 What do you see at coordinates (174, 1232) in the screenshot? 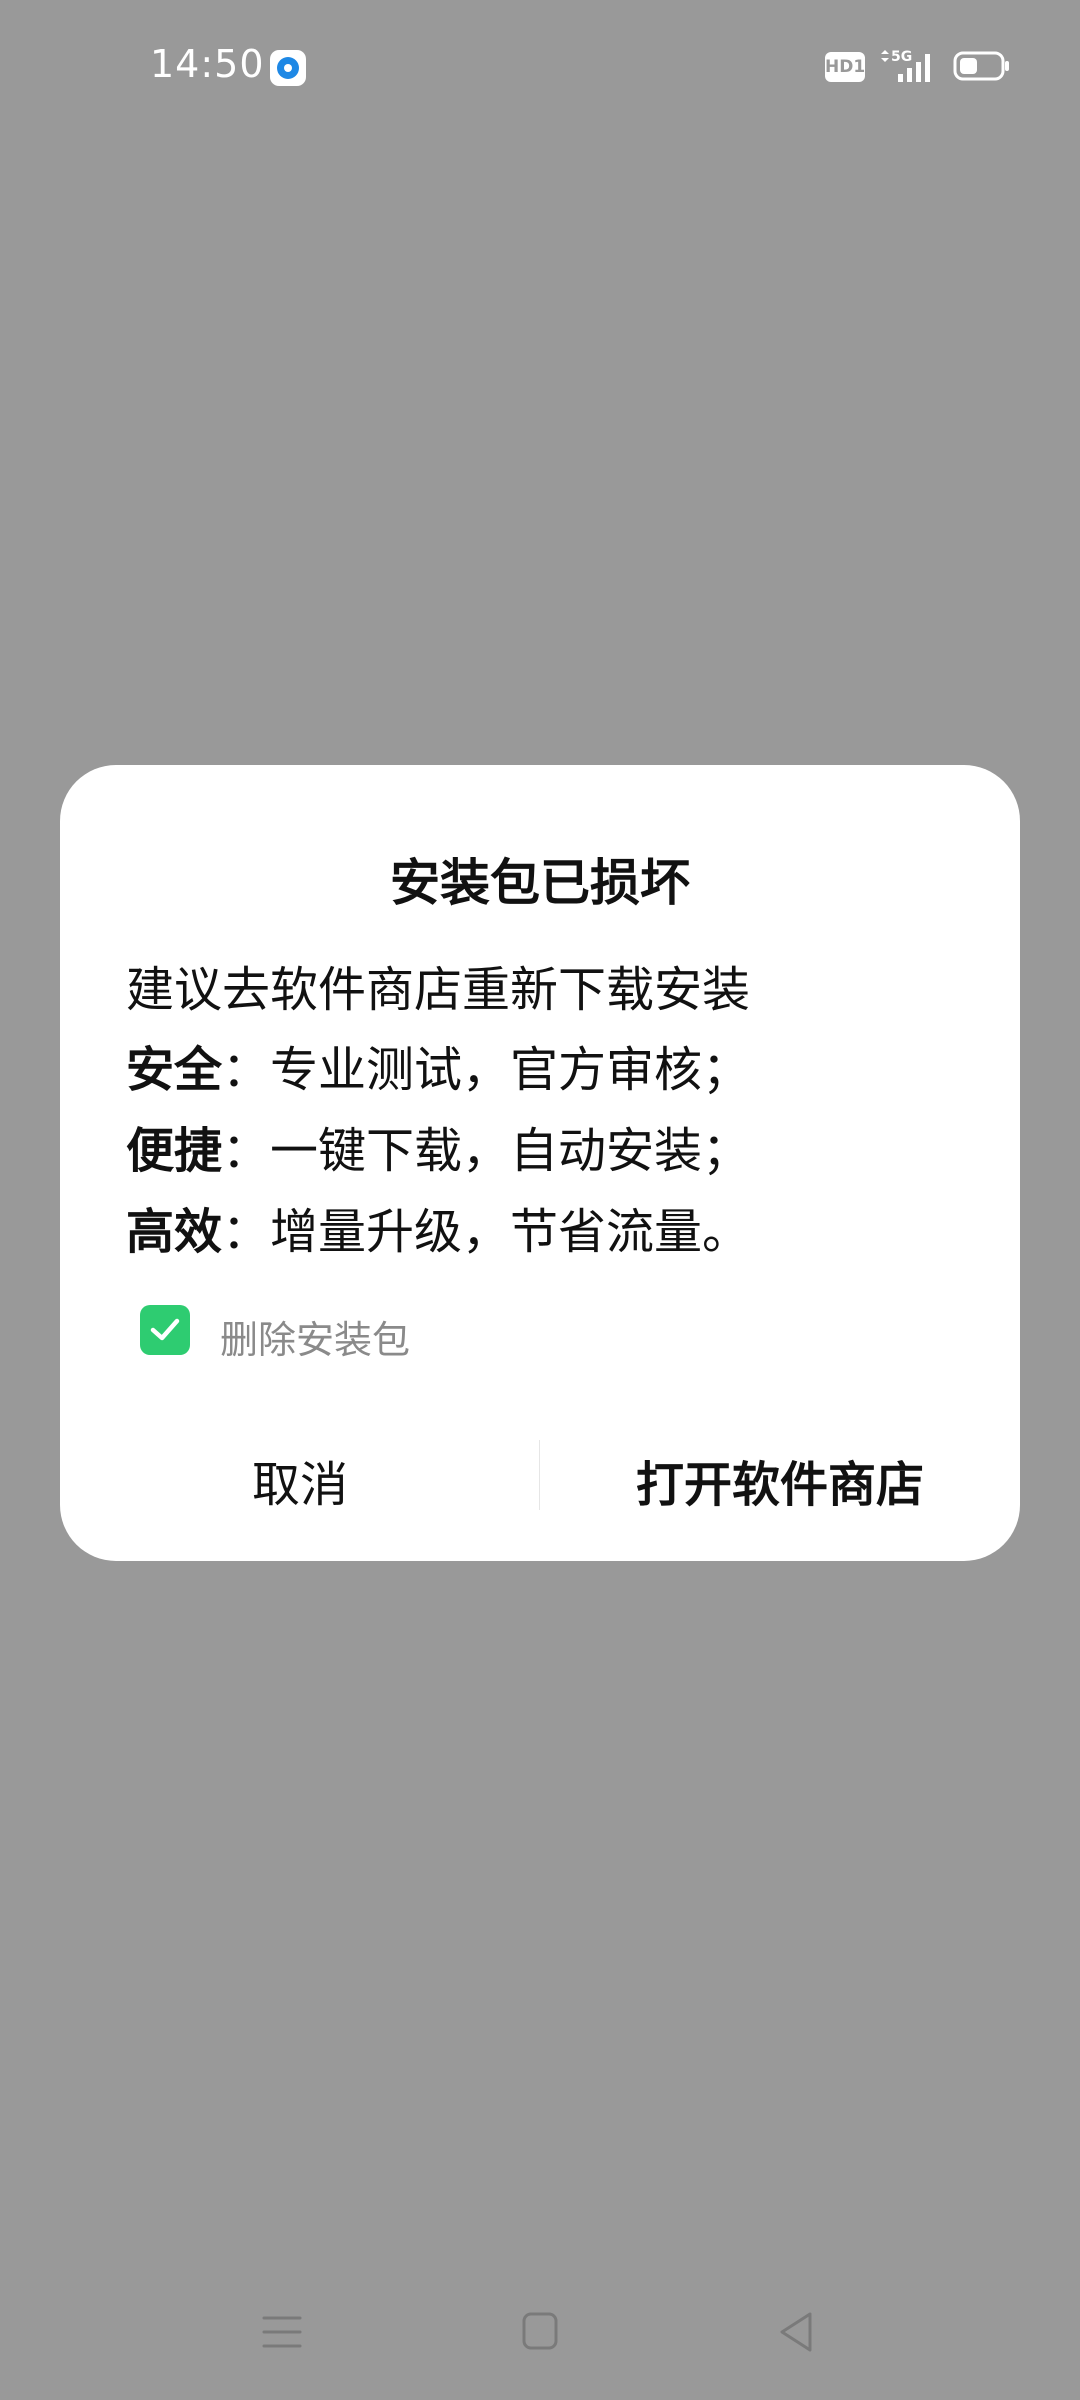
I see `feature-label: 高效` at bounding box center [174, 1232].